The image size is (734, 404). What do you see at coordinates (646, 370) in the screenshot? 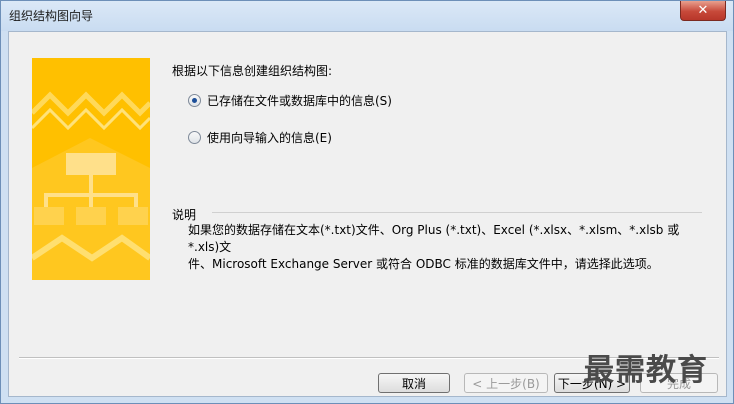
I see `watermark-logo: 最需教育` at bounding box center [646, 370].